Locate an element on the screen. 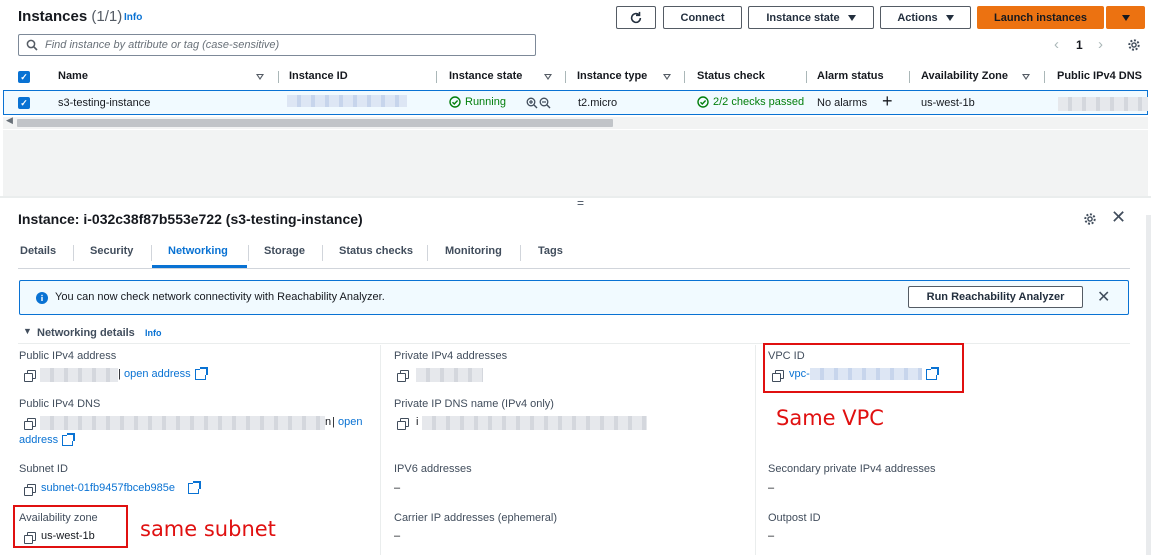 The image size is (1151, 555). annotation-box-vpc is located at coordinates (863, 368).